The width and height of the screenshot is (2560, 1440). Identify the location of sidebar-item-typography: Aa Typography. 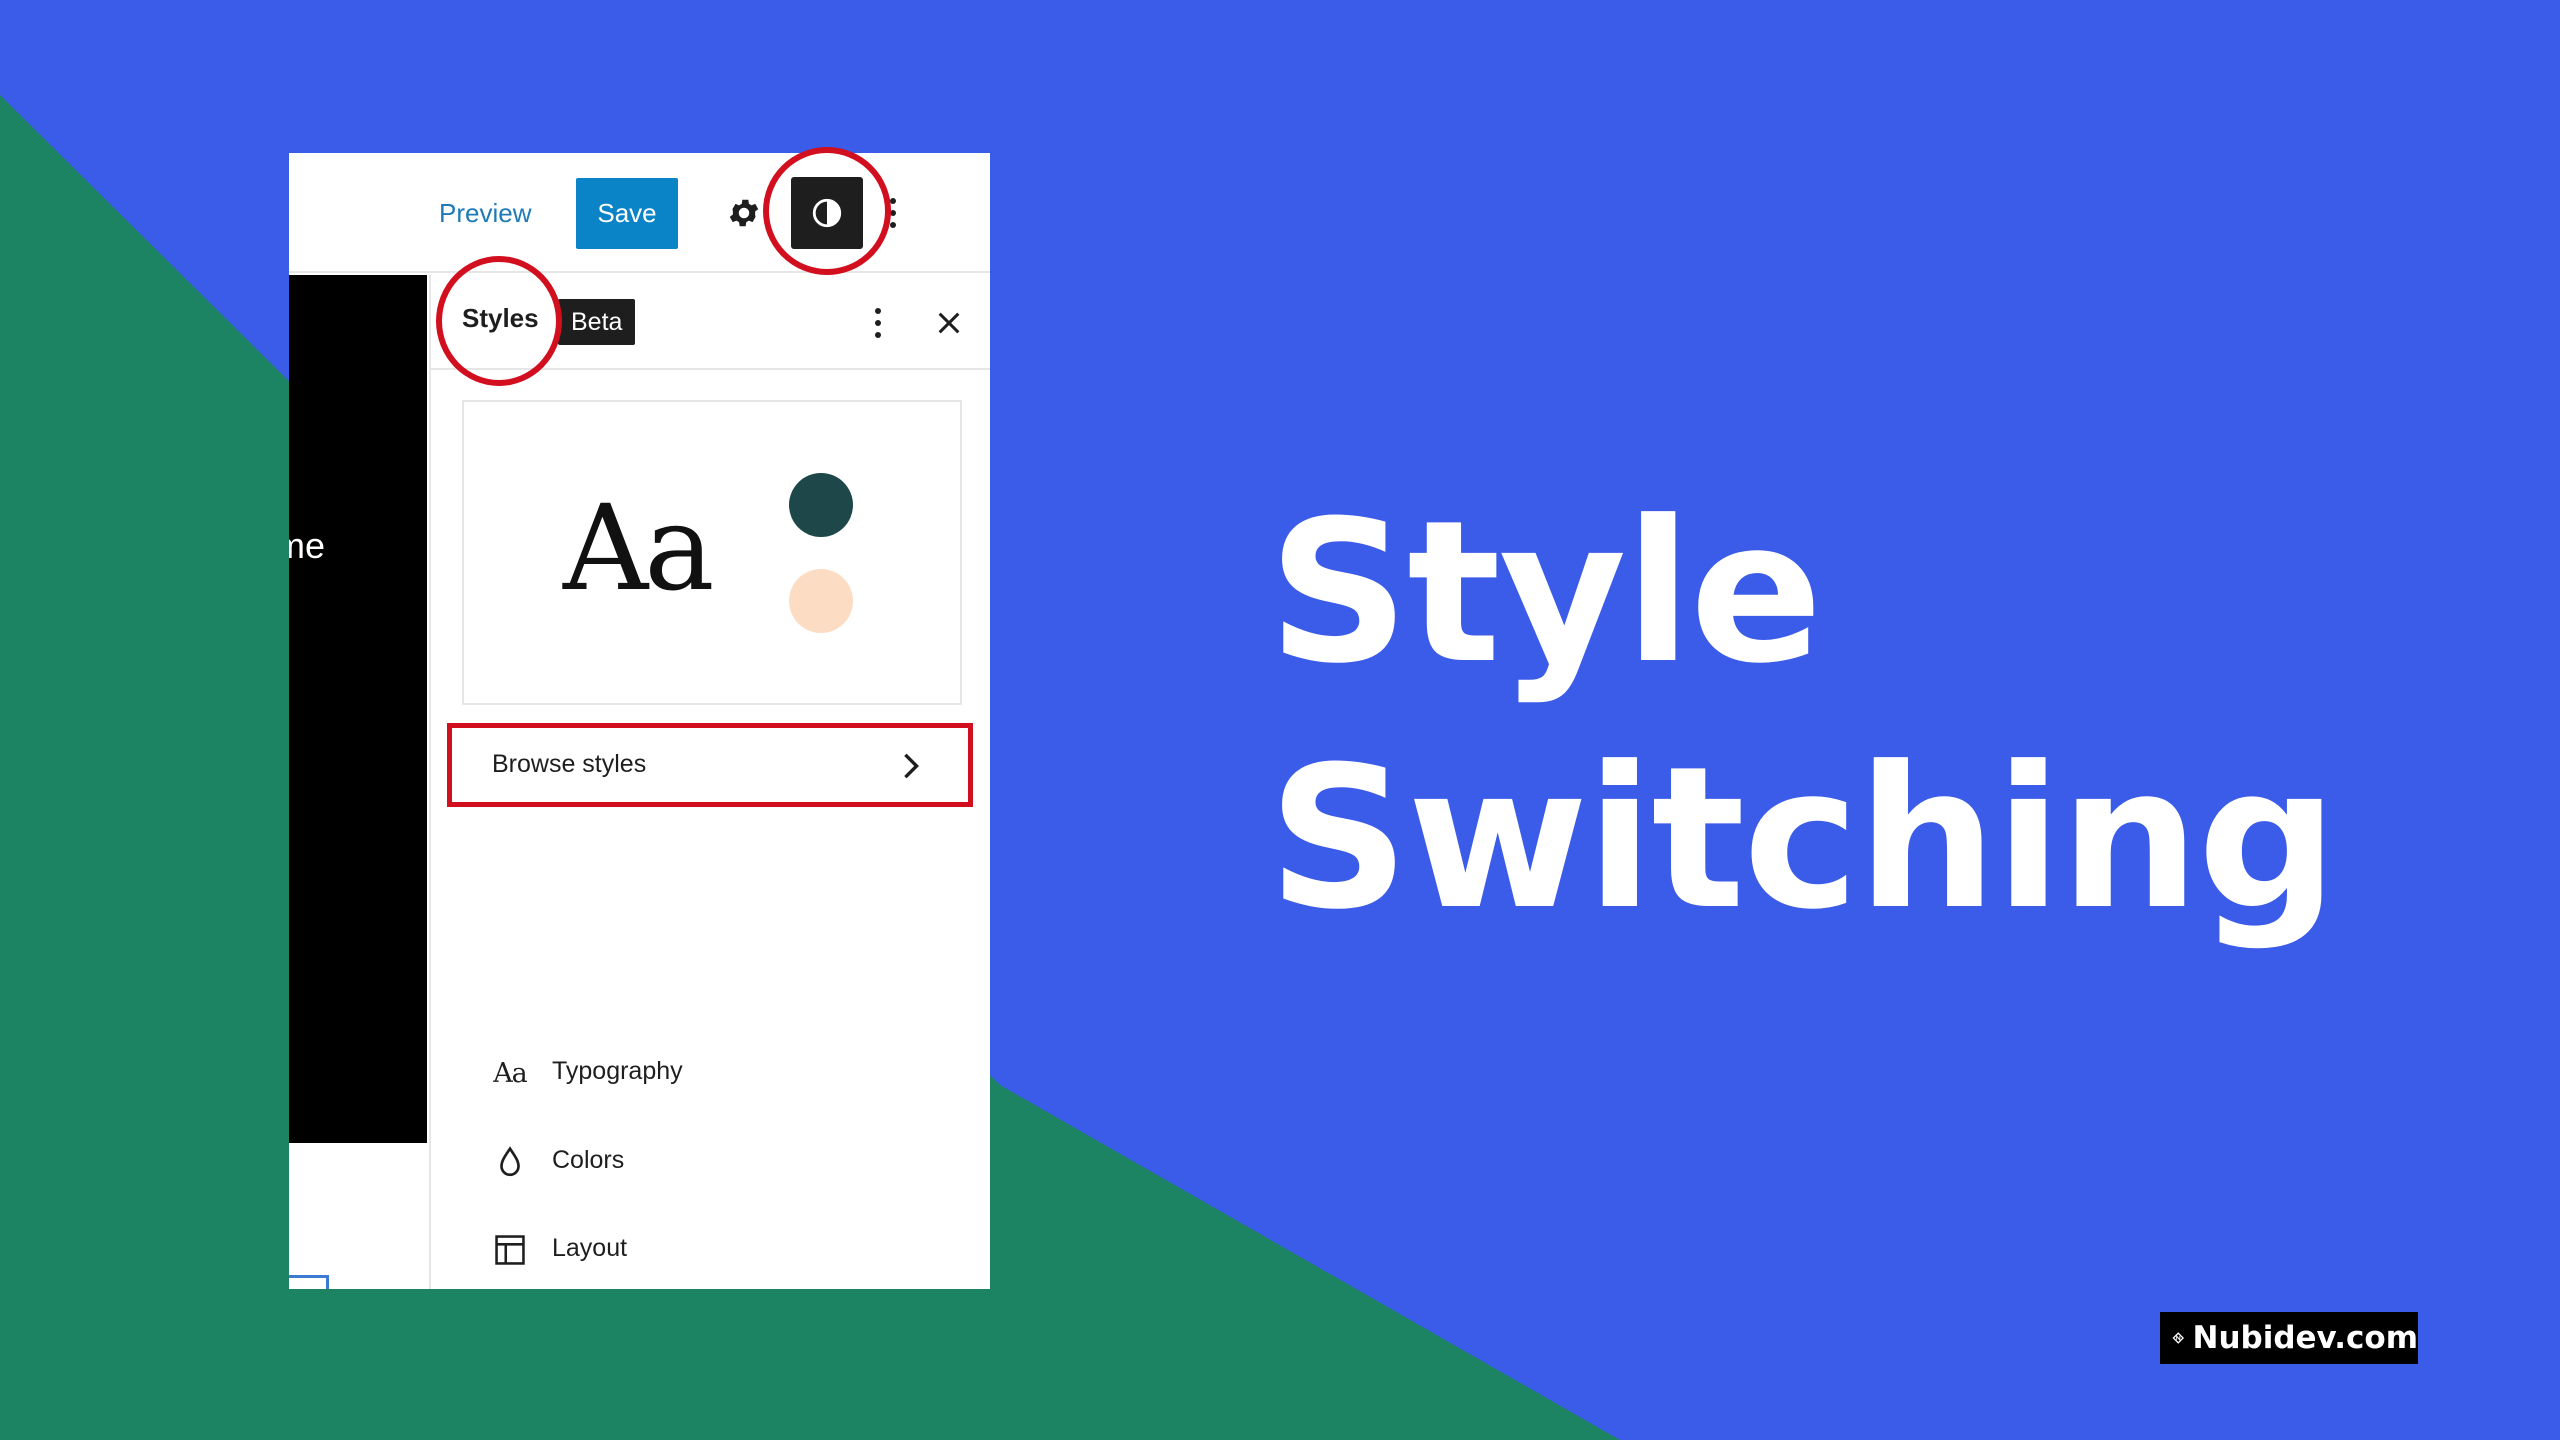
(722, 1073).